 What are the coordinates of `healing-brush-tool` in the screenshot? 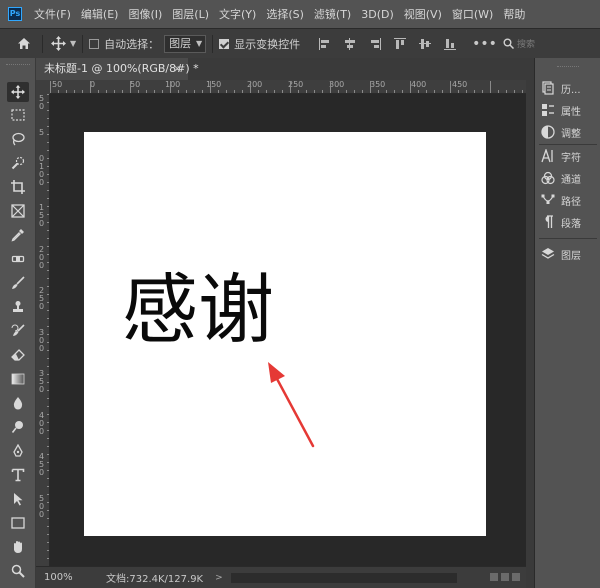 It's located at (18, 259).